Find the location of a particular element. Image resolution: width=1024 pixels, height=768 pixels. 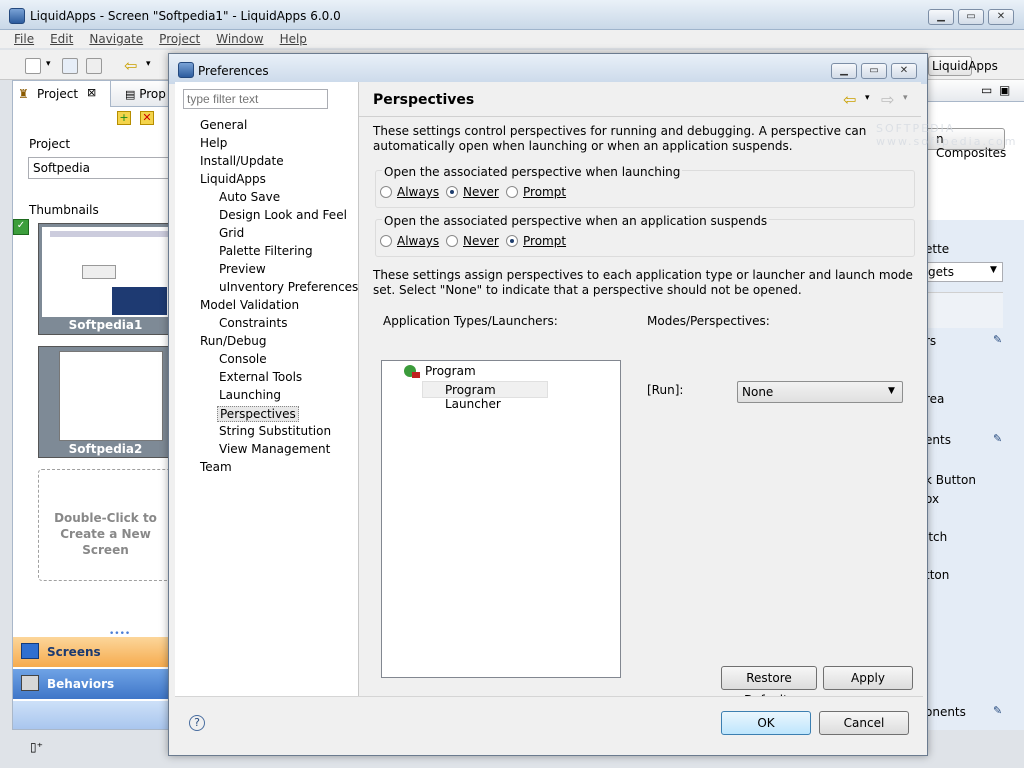

tree-item-program: Program is located at coordinates (450, 371).